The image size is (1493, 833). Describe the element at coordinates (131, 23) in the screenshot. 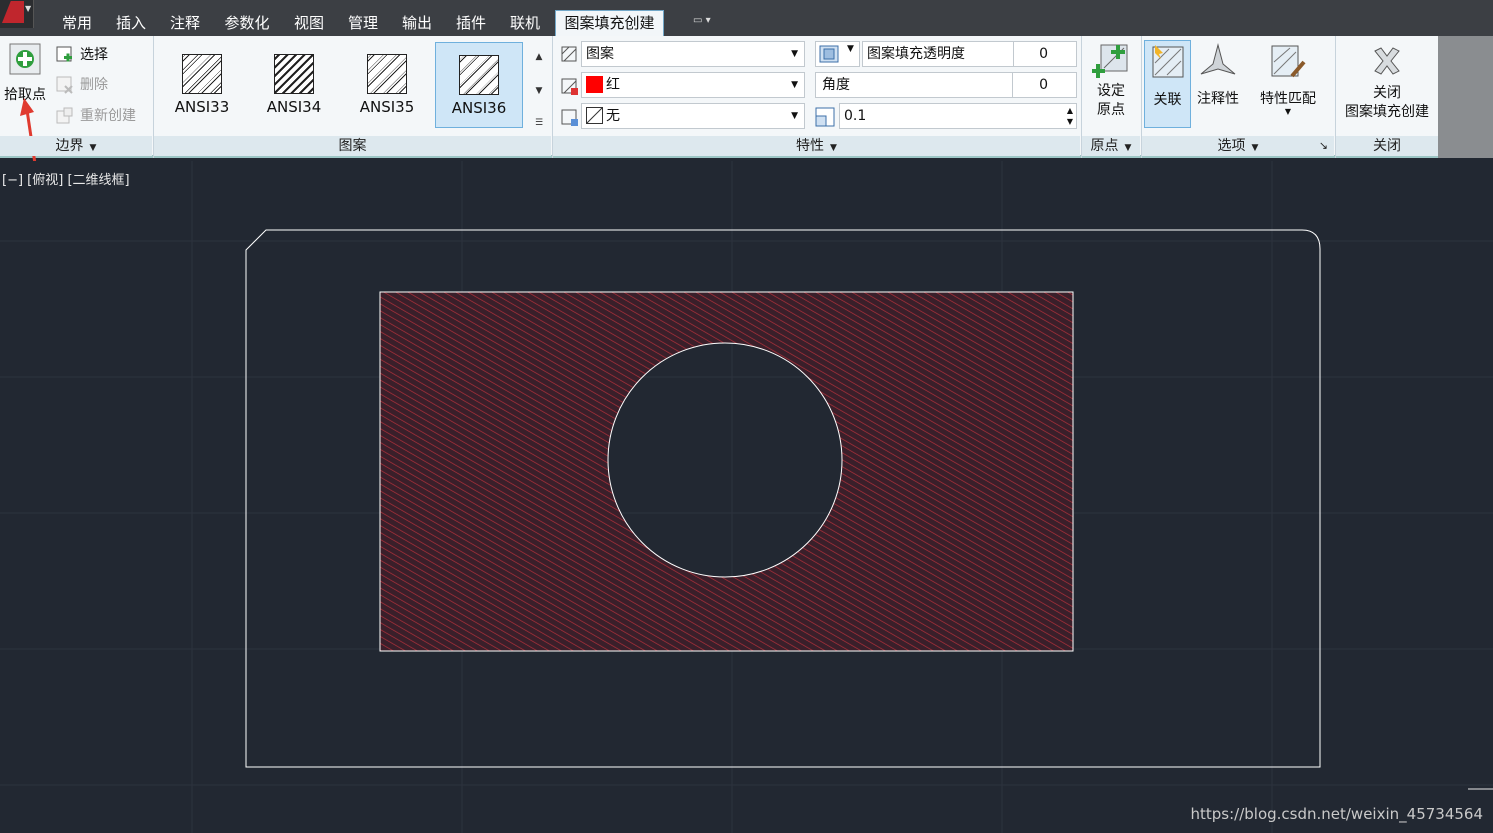

I see `tab-insert: 插入` at that location.